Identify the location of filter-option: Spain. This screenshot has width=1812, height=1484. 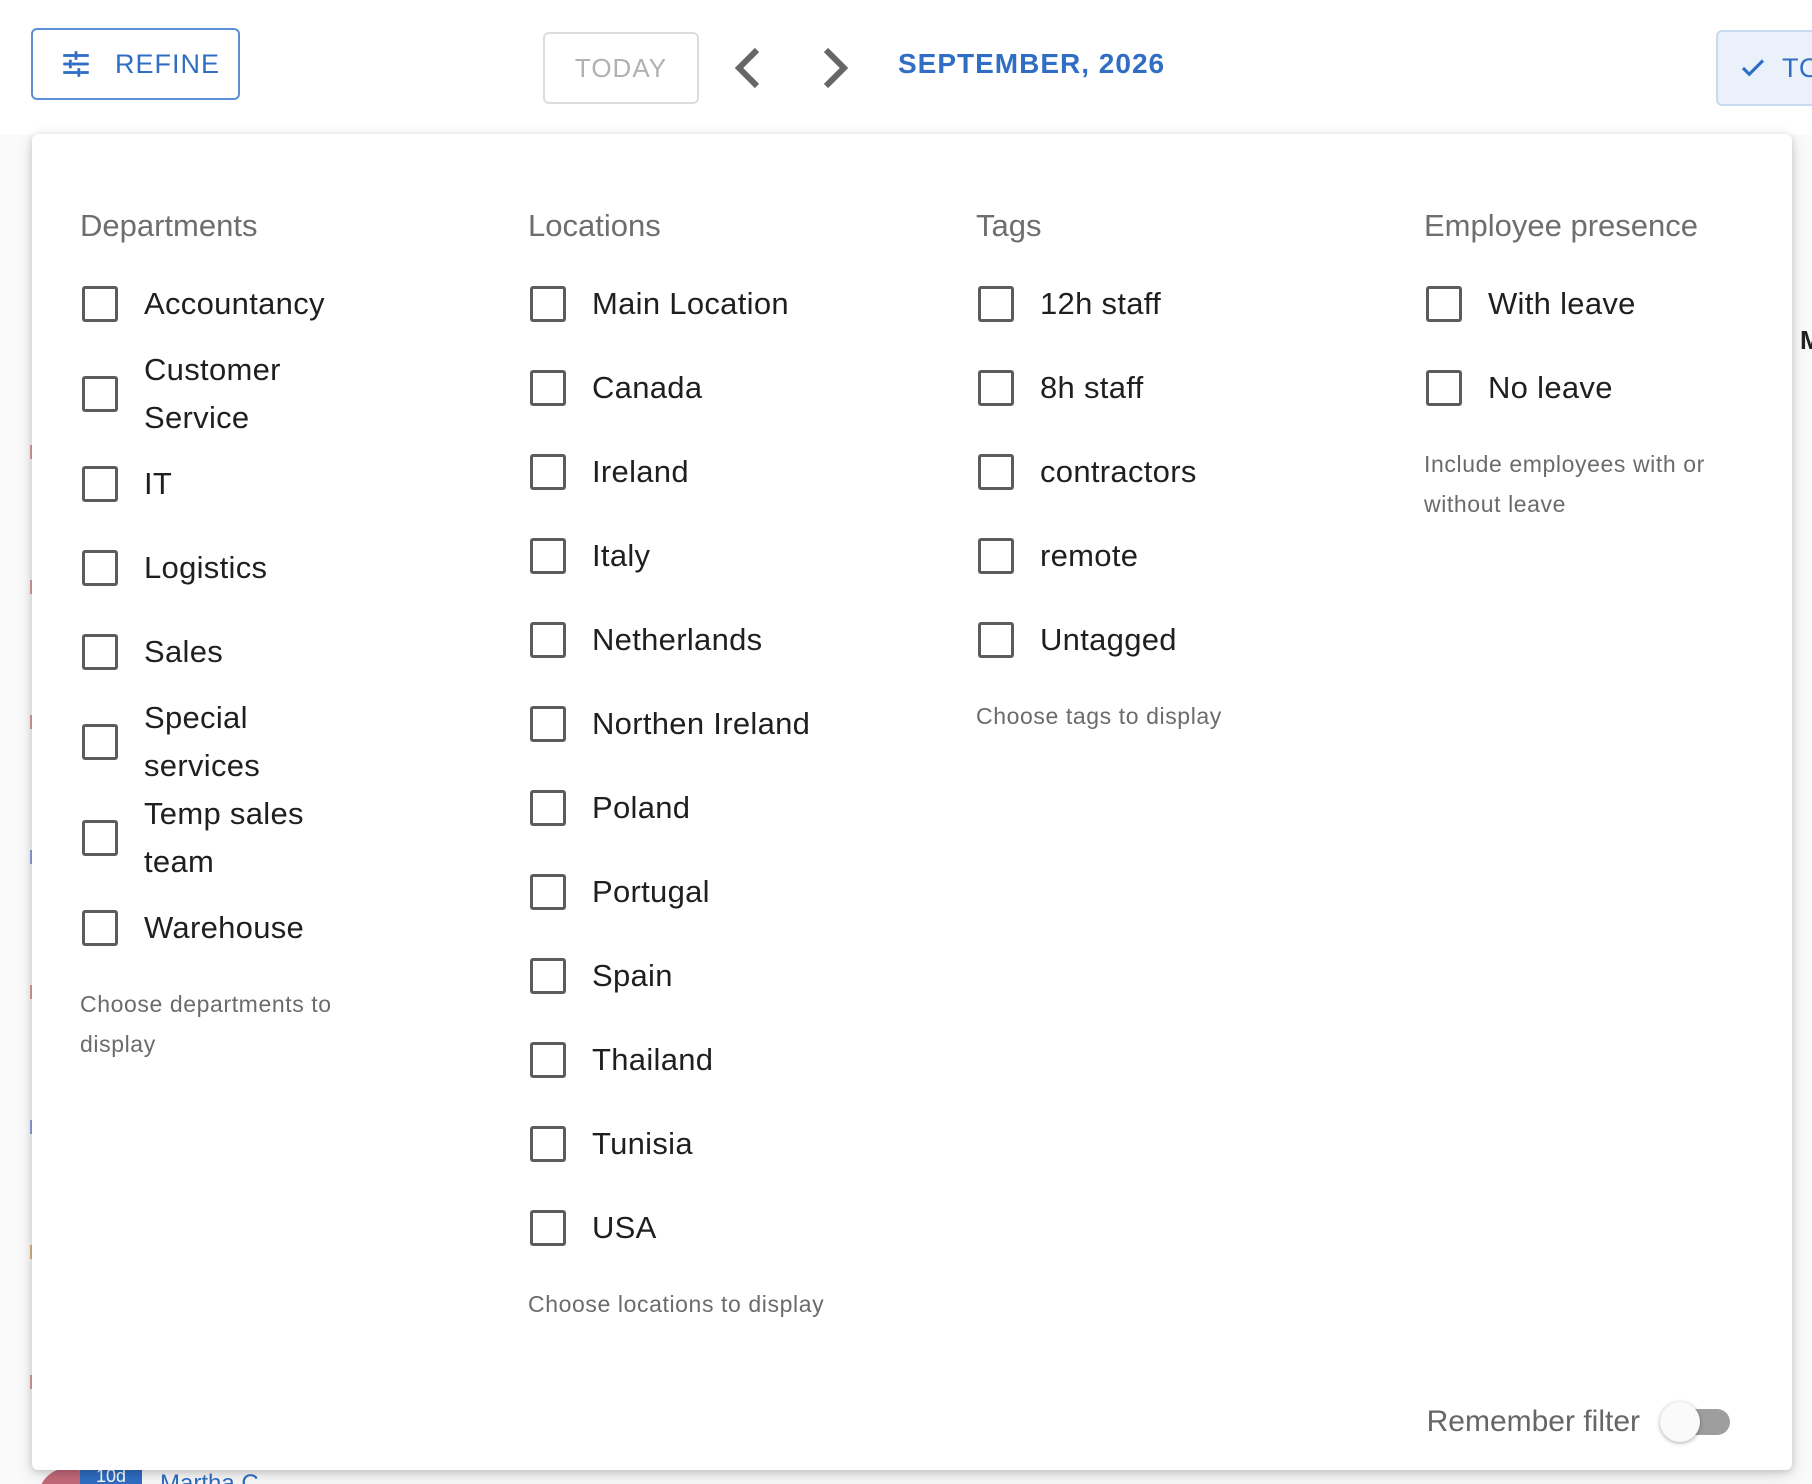
(738, 976).